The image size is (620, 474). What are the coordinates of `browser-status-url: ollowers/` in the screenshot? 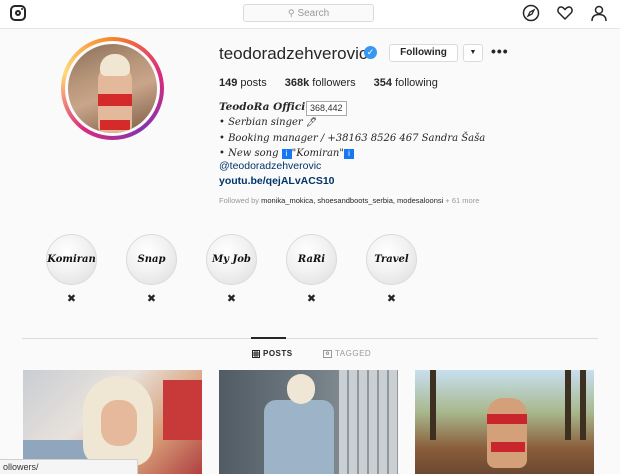 It's located at (69, 466).